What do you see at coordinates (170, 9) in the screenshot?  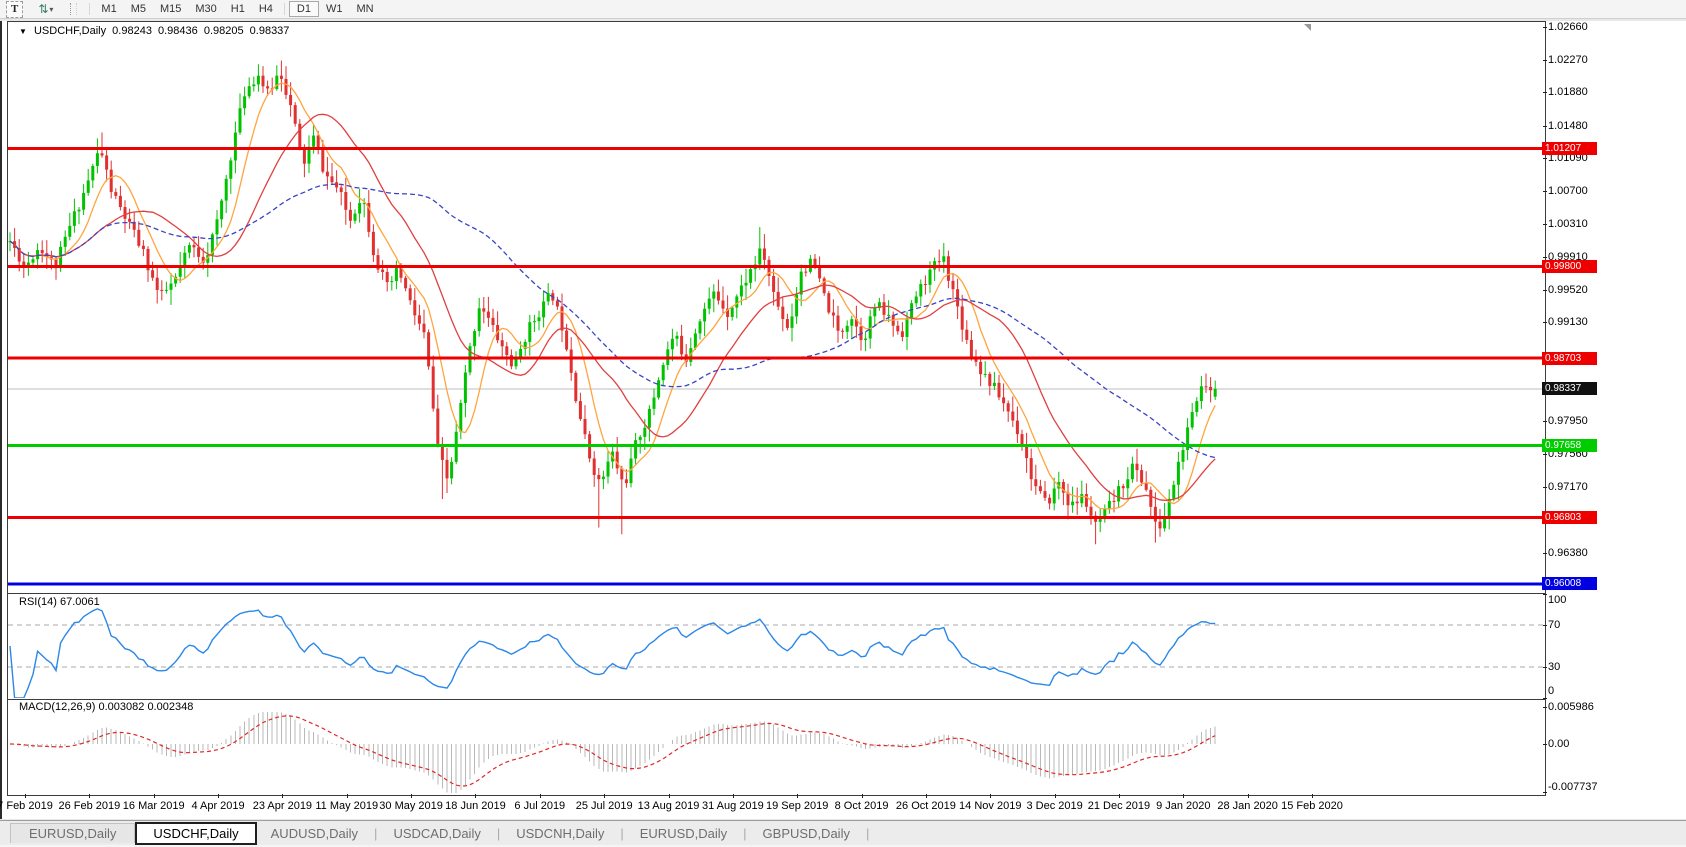 I see `timeframe-button-m15: M15` at bounding box center [170, 9].